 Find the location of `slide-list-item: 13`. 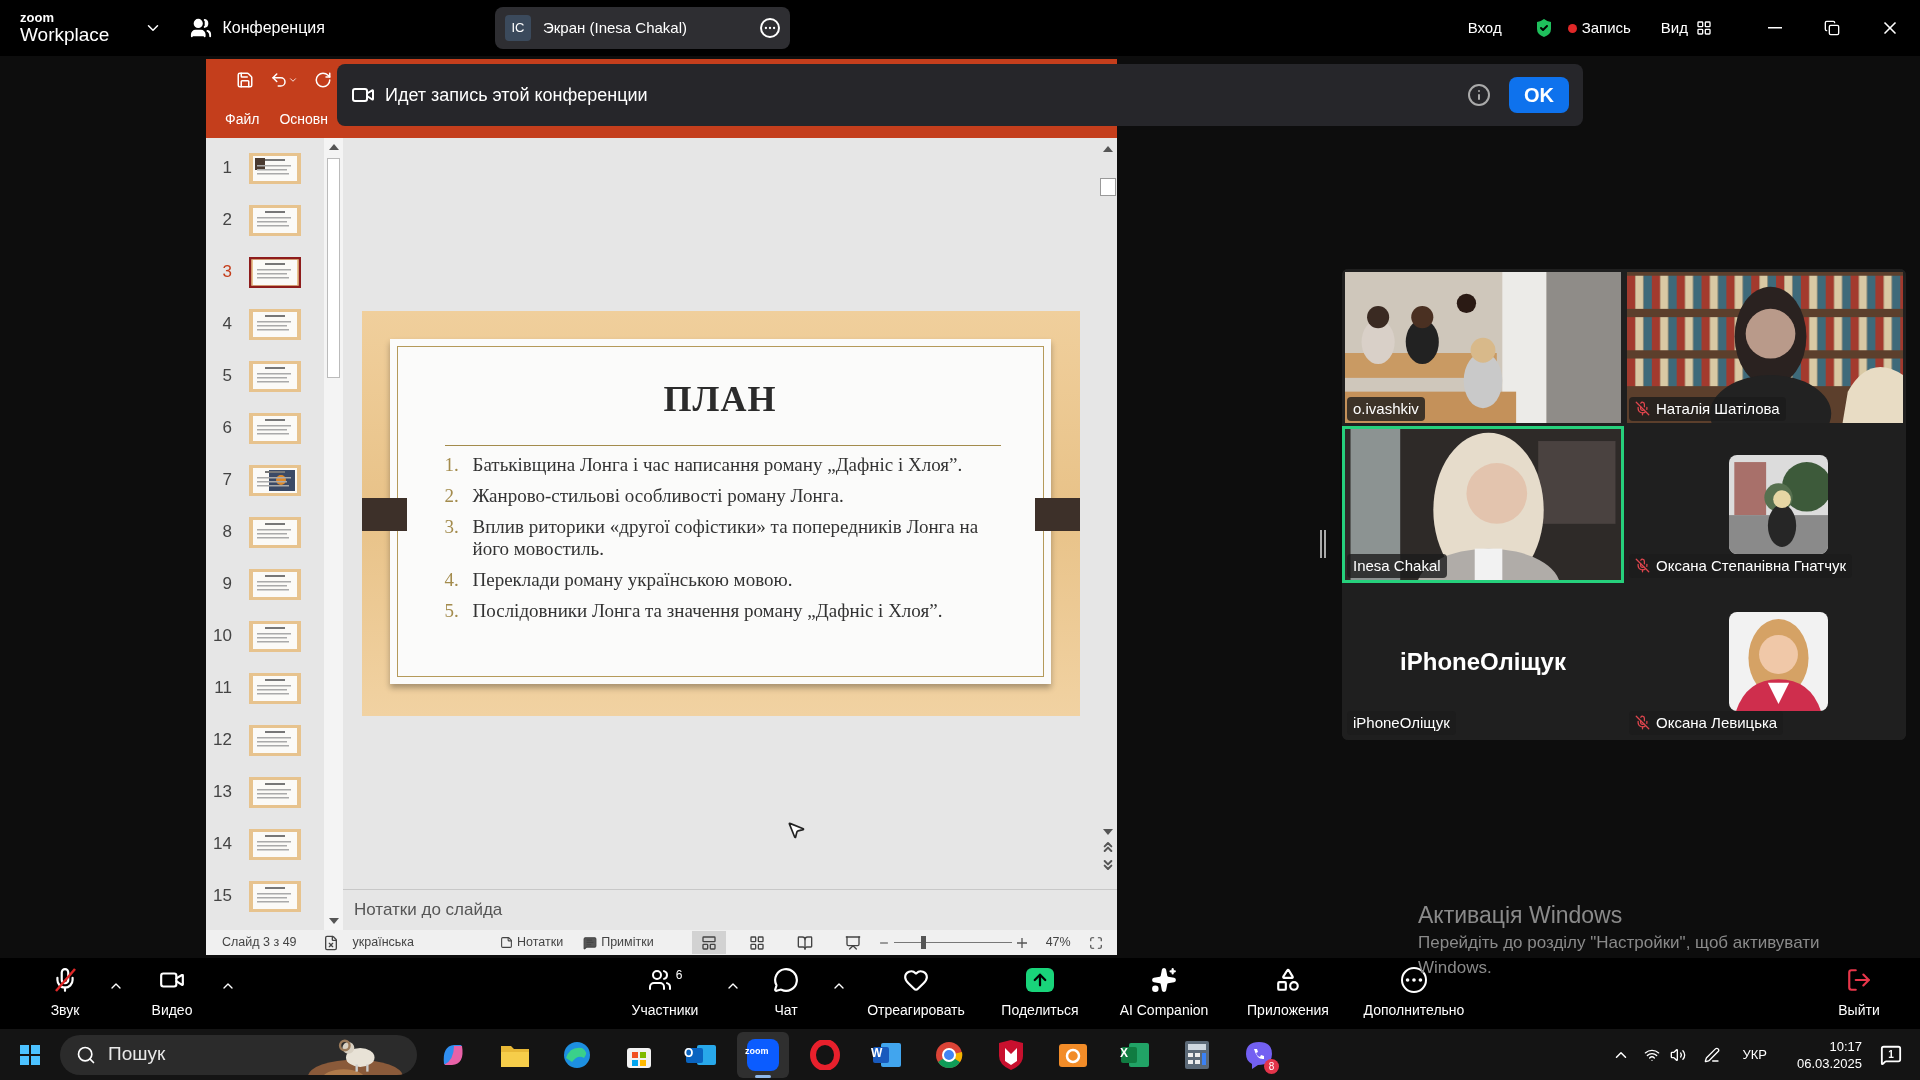

slide-list-item: 13 is located at coordinates (265, 792).